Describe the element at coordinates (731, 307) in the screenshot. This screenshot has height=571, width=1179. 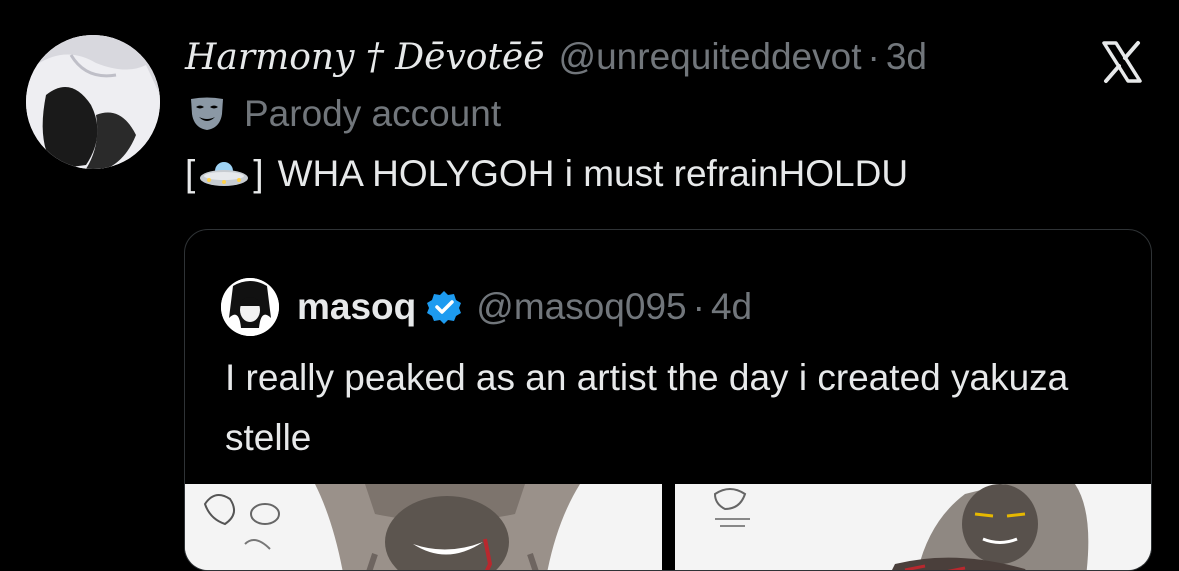
I see `quote-timestamp: 4d` at that location.